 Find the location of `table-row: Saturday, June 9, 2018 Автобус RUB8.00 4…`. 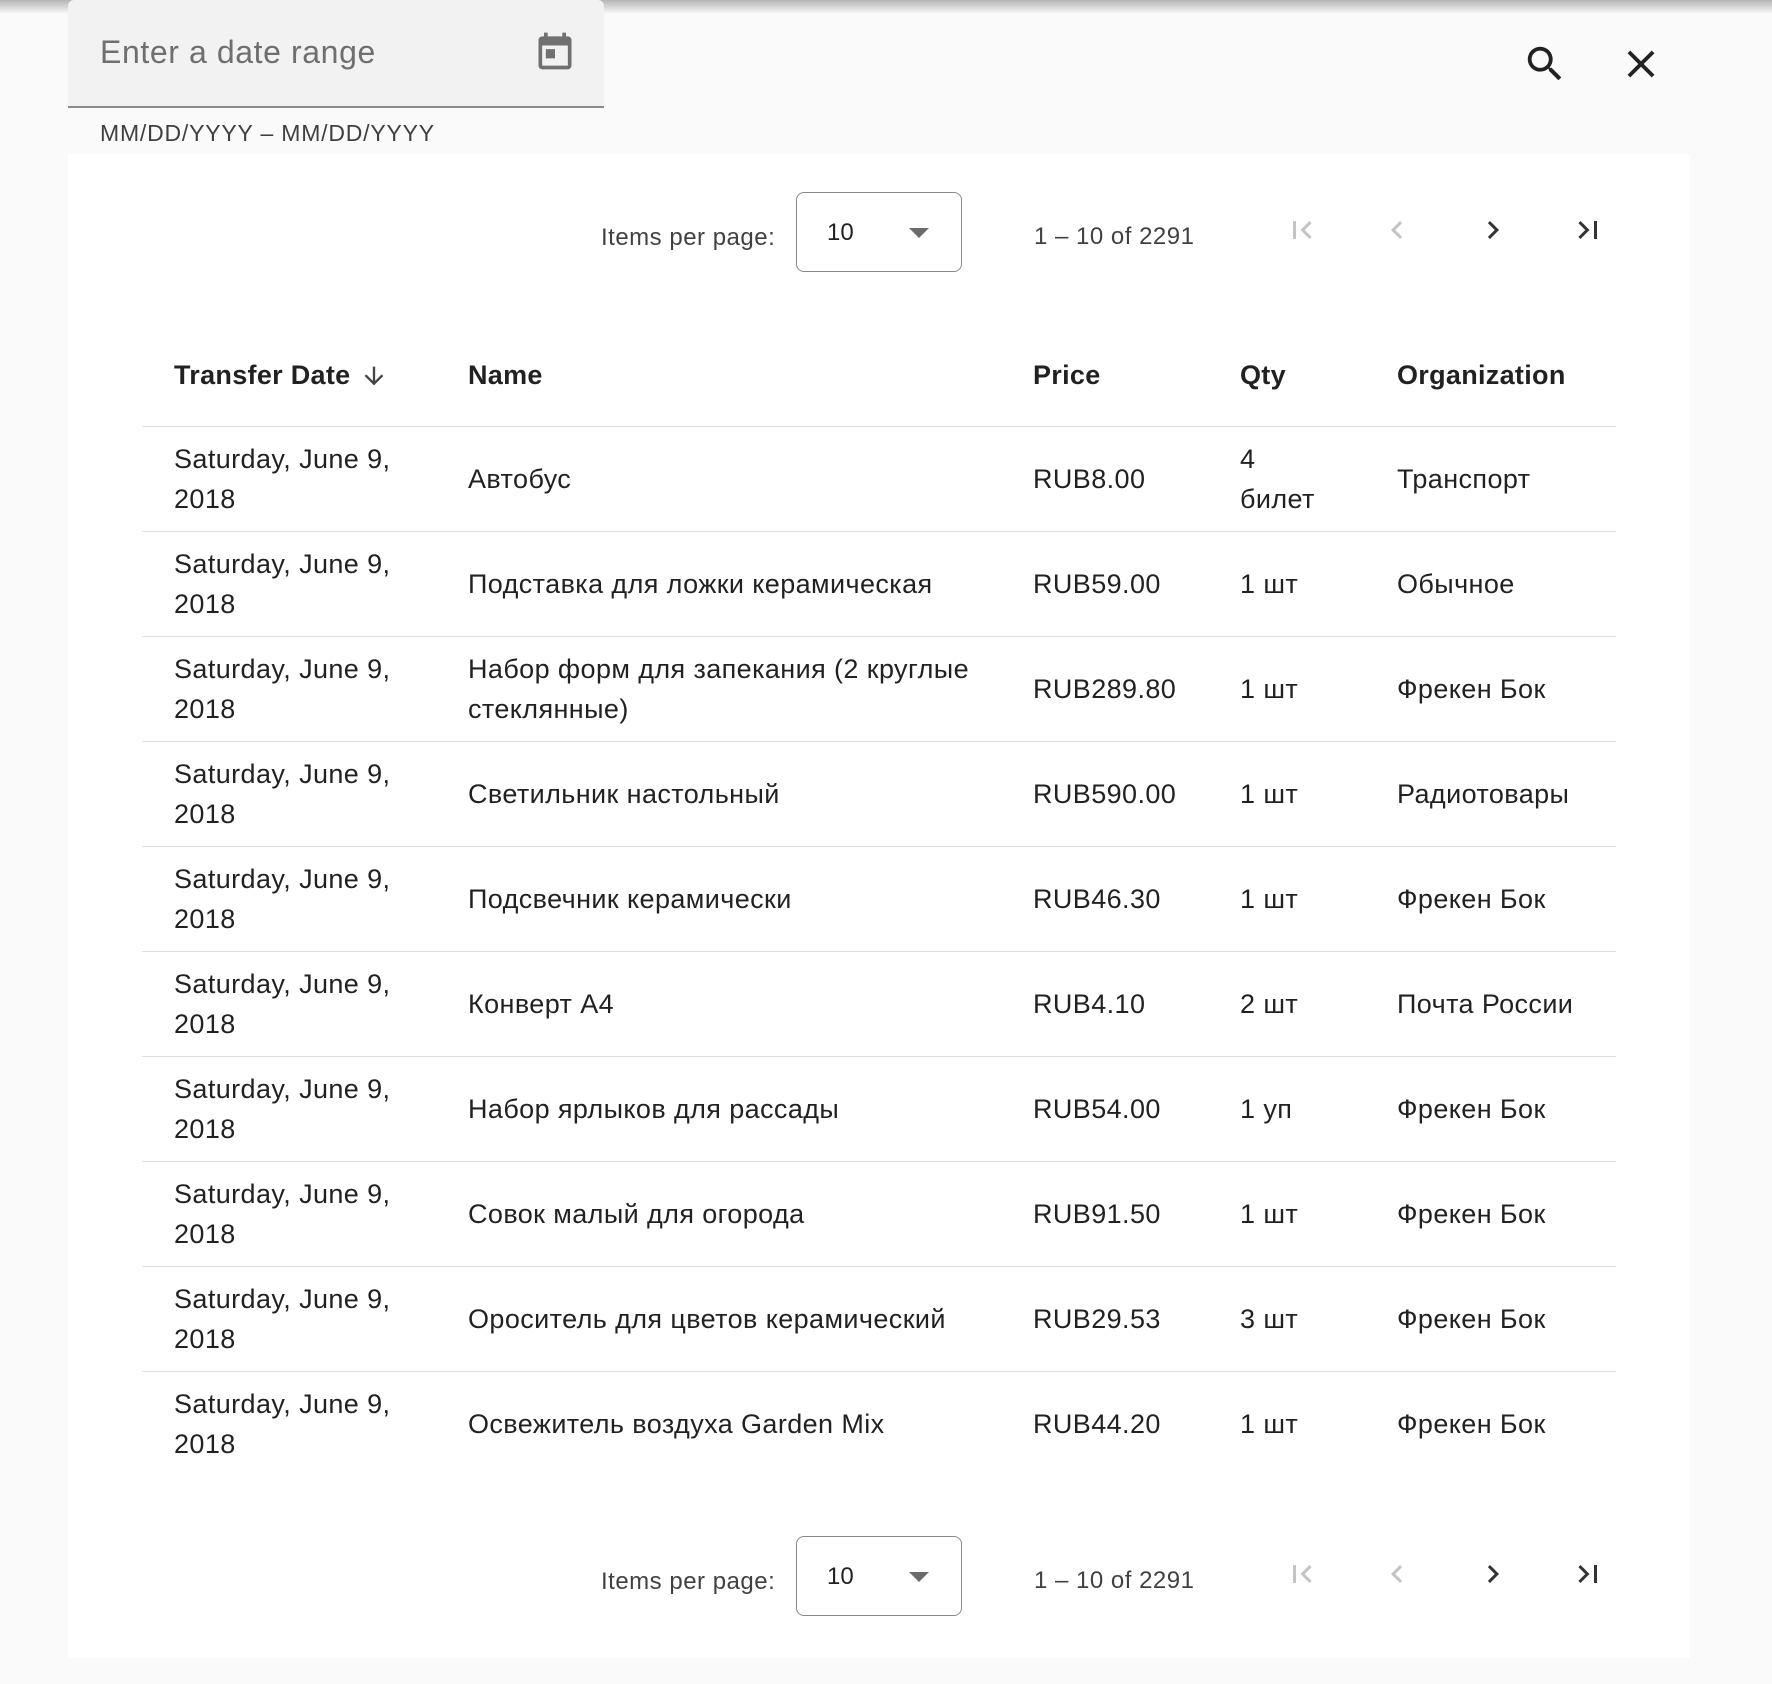

table-row: Saturday, June 9, 2018 Автобус RUB8.00 4… is located at coordinates (879, 479).